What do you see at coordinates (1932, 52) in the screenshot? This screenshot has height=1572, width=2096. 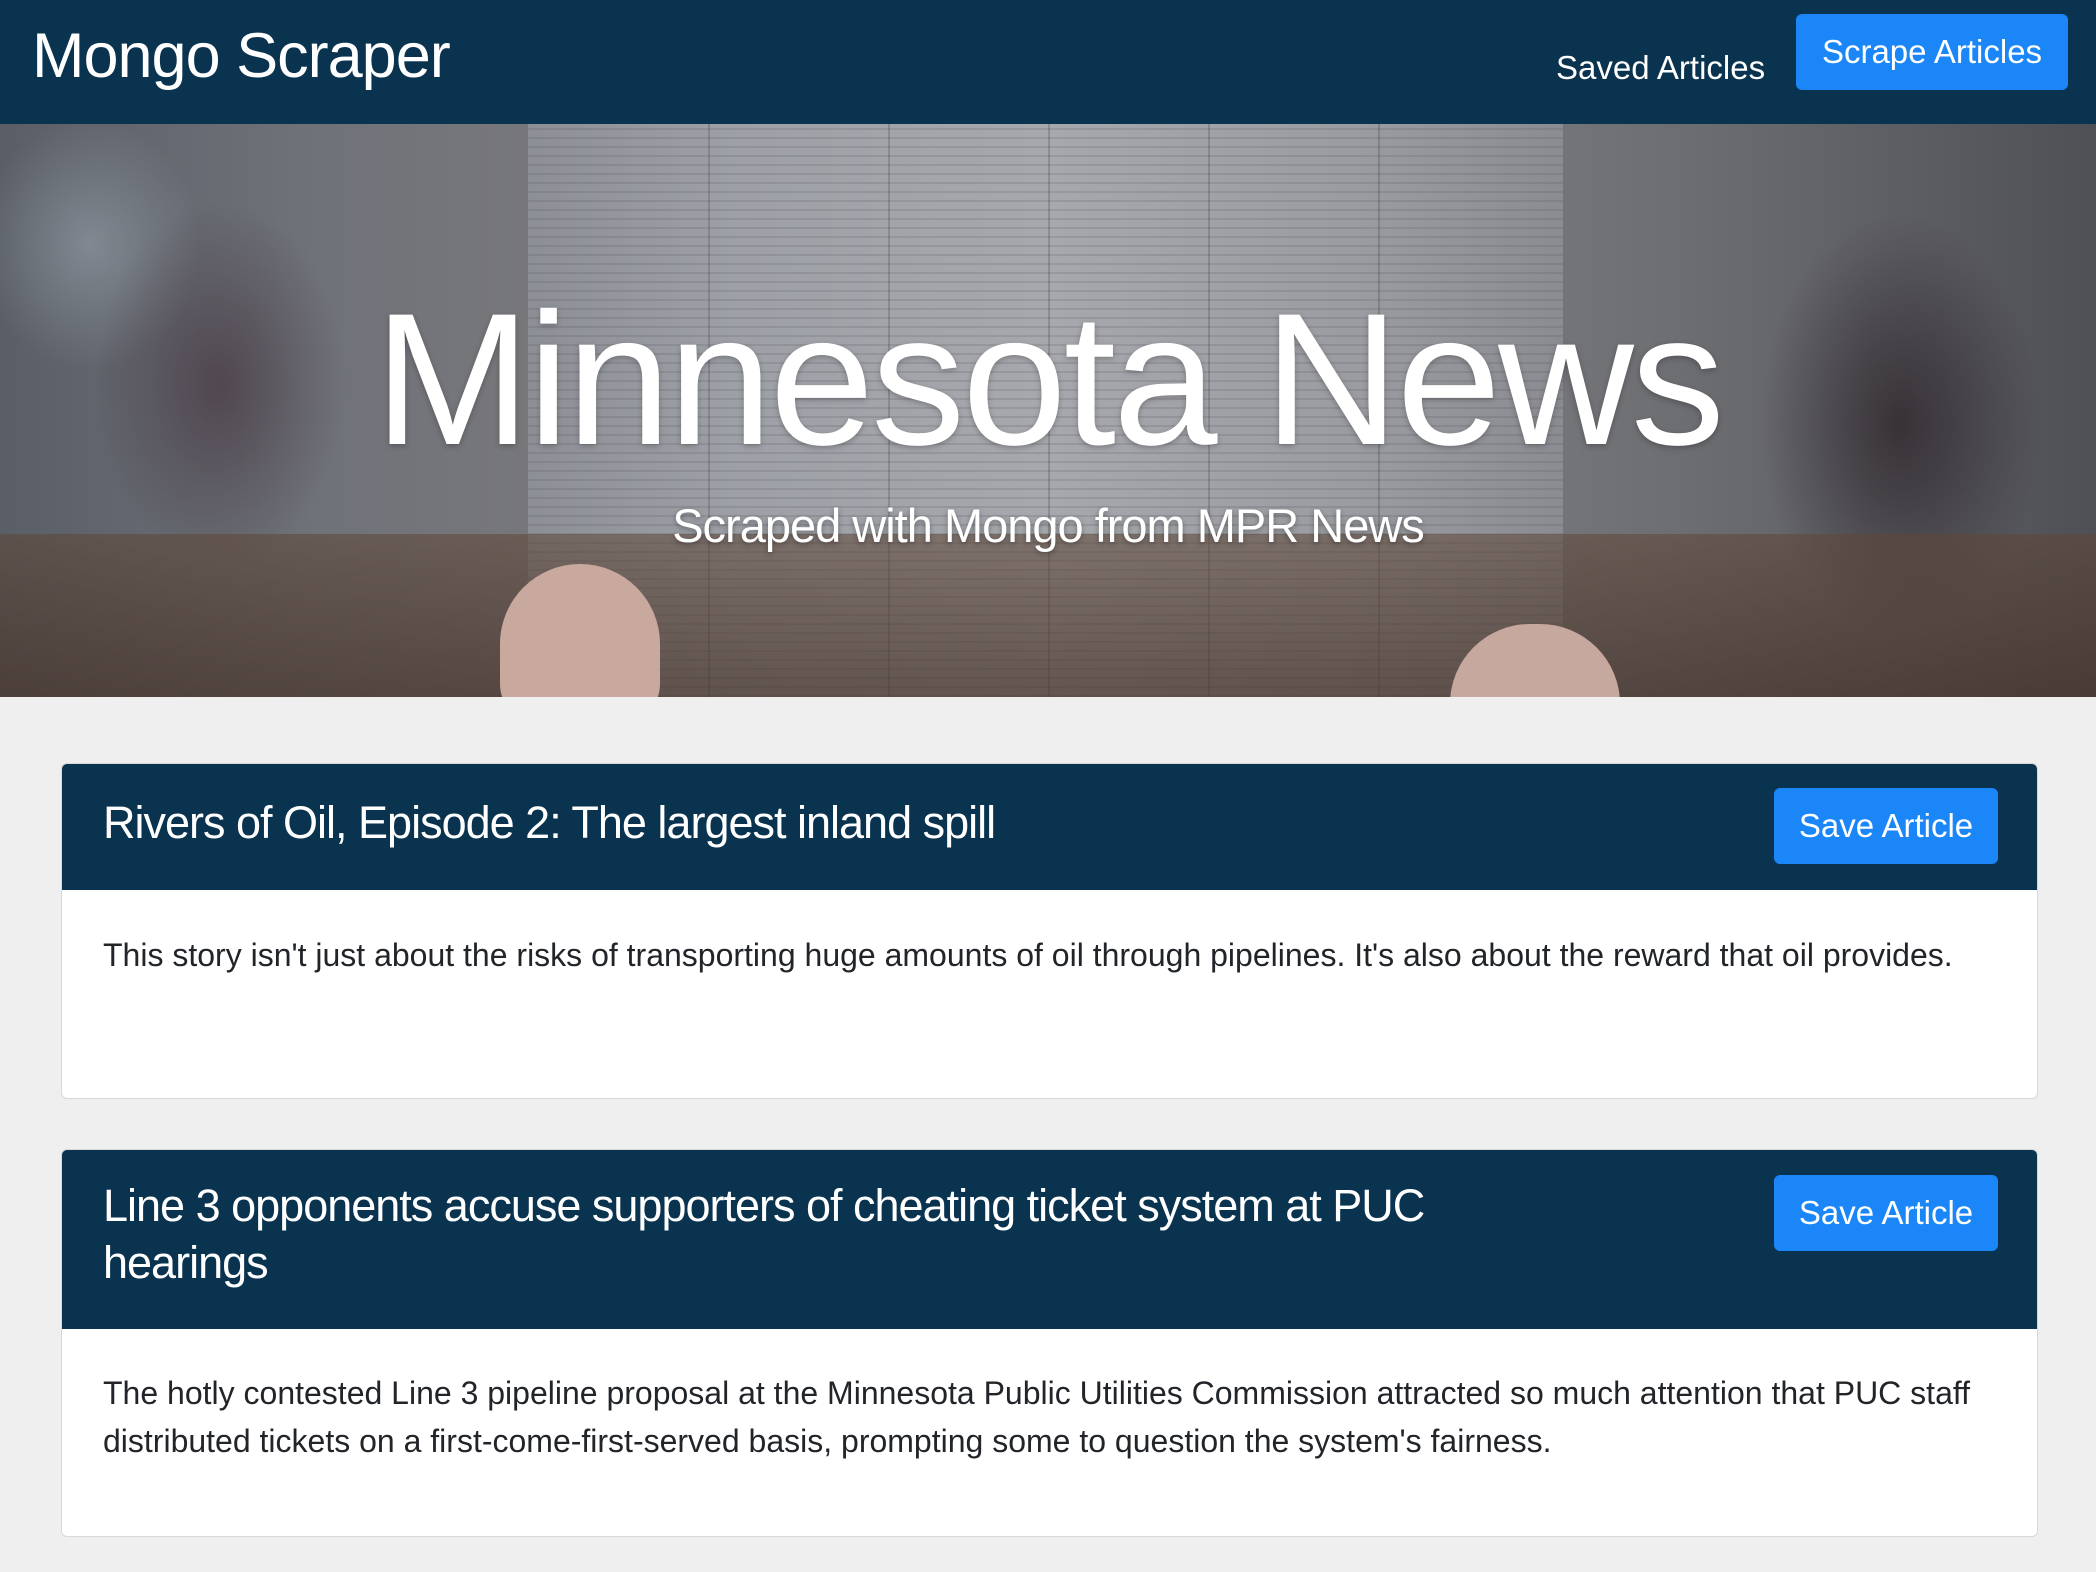 I see `scrape-articles-button: Scrape Articles` at bounding box center [1932, 52].